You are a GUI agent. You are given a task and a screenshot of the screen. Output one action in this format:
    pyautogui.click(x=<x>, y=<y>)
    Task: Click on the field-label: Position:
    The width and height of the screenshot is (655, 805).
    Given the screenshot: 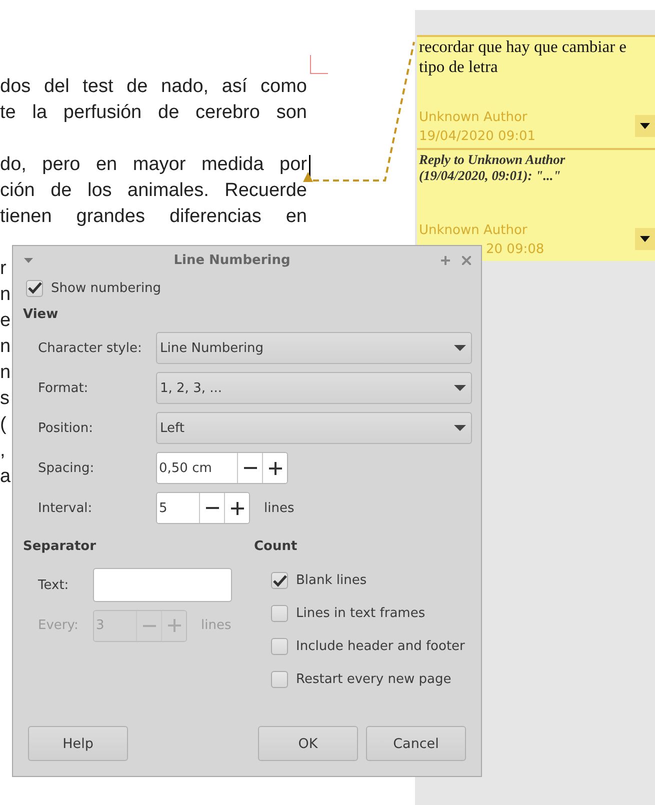 What is the action you would take?
    pyautogui.click(x=66, y=428)
    